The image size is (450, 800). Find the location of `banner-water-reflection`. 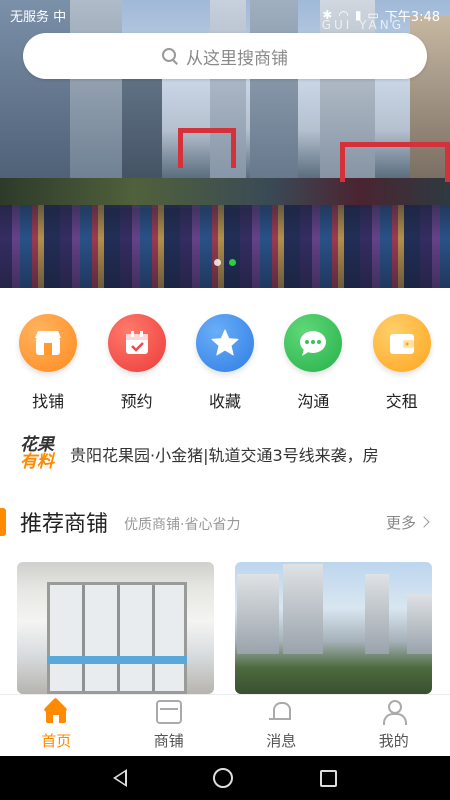

banner-water-reflection is located at coordinates (225, 246).